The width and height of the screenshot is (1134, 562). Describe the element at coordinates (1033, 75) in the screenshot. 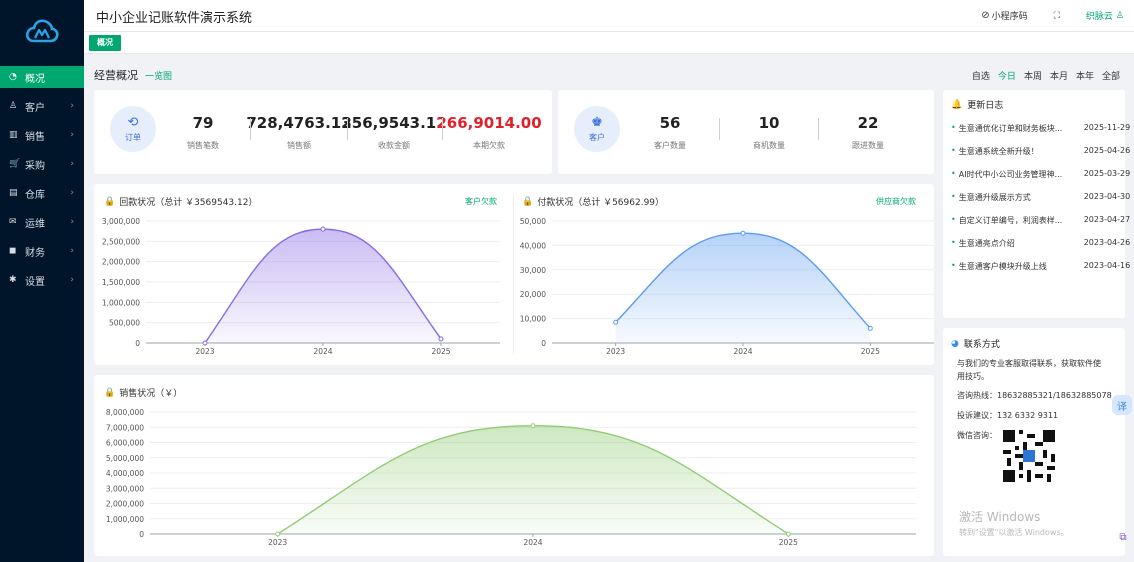

I see `range-option-2: 本周` at that location.